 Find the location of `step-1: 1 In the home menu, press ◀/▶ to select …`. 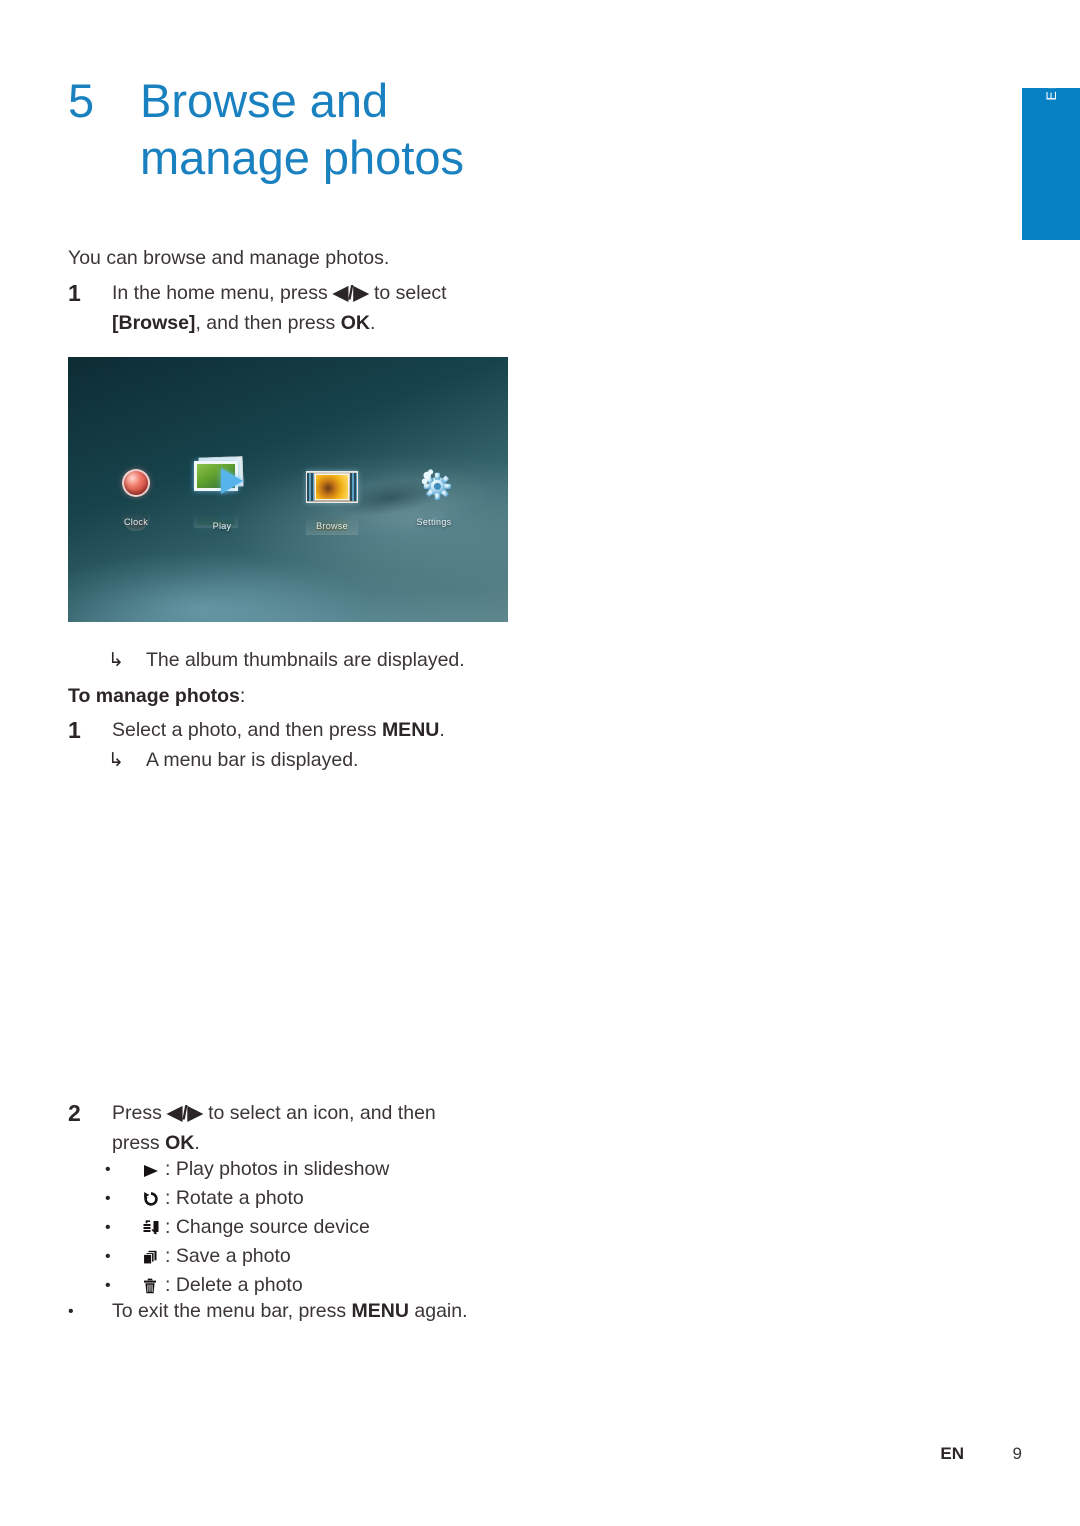

step-1: 1 In the home menu, press ◀/▶ to select … is located at coordinates (298, 308).